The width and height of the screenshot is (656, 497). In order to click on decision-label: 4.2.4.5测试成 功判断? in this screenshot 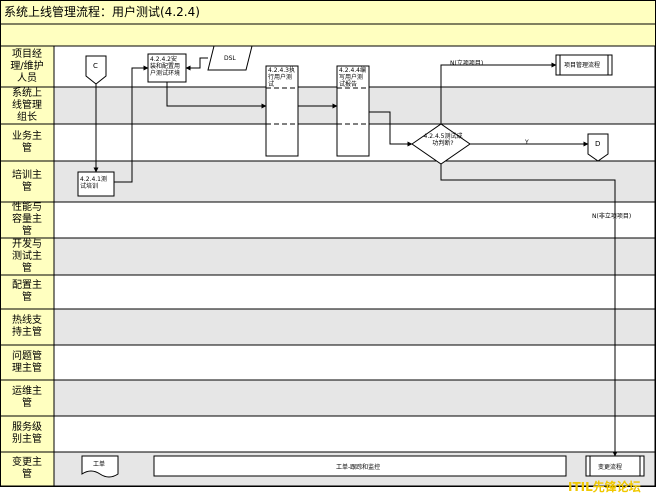, I will do `click(443, 140)`.